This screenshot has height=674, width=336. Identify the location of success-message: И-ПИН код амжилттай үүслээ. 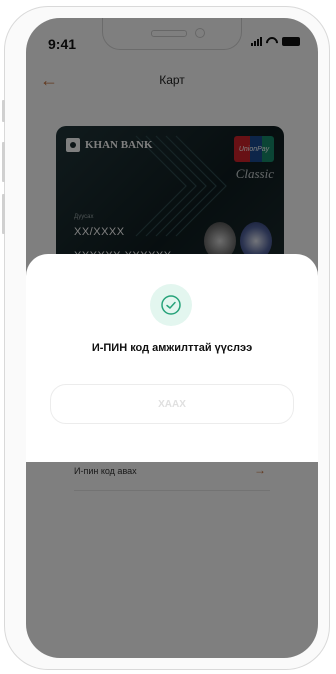
(172, 348).